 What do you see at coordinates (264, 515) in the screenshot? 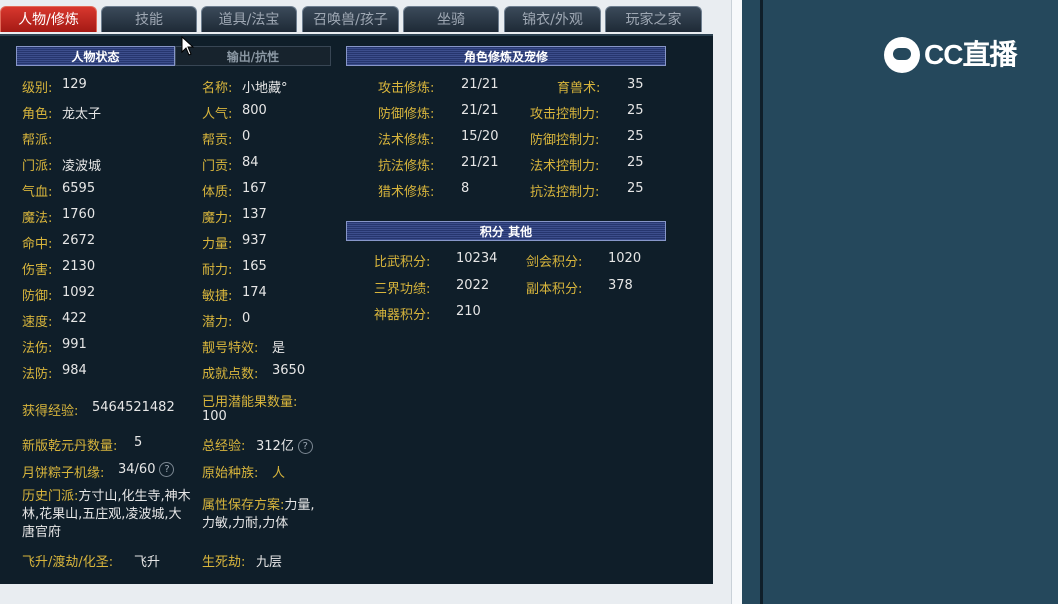
I see `attr-plans: 属性保存方案:力量,力敏,力耐,力体` at bounding box center [264, 515].